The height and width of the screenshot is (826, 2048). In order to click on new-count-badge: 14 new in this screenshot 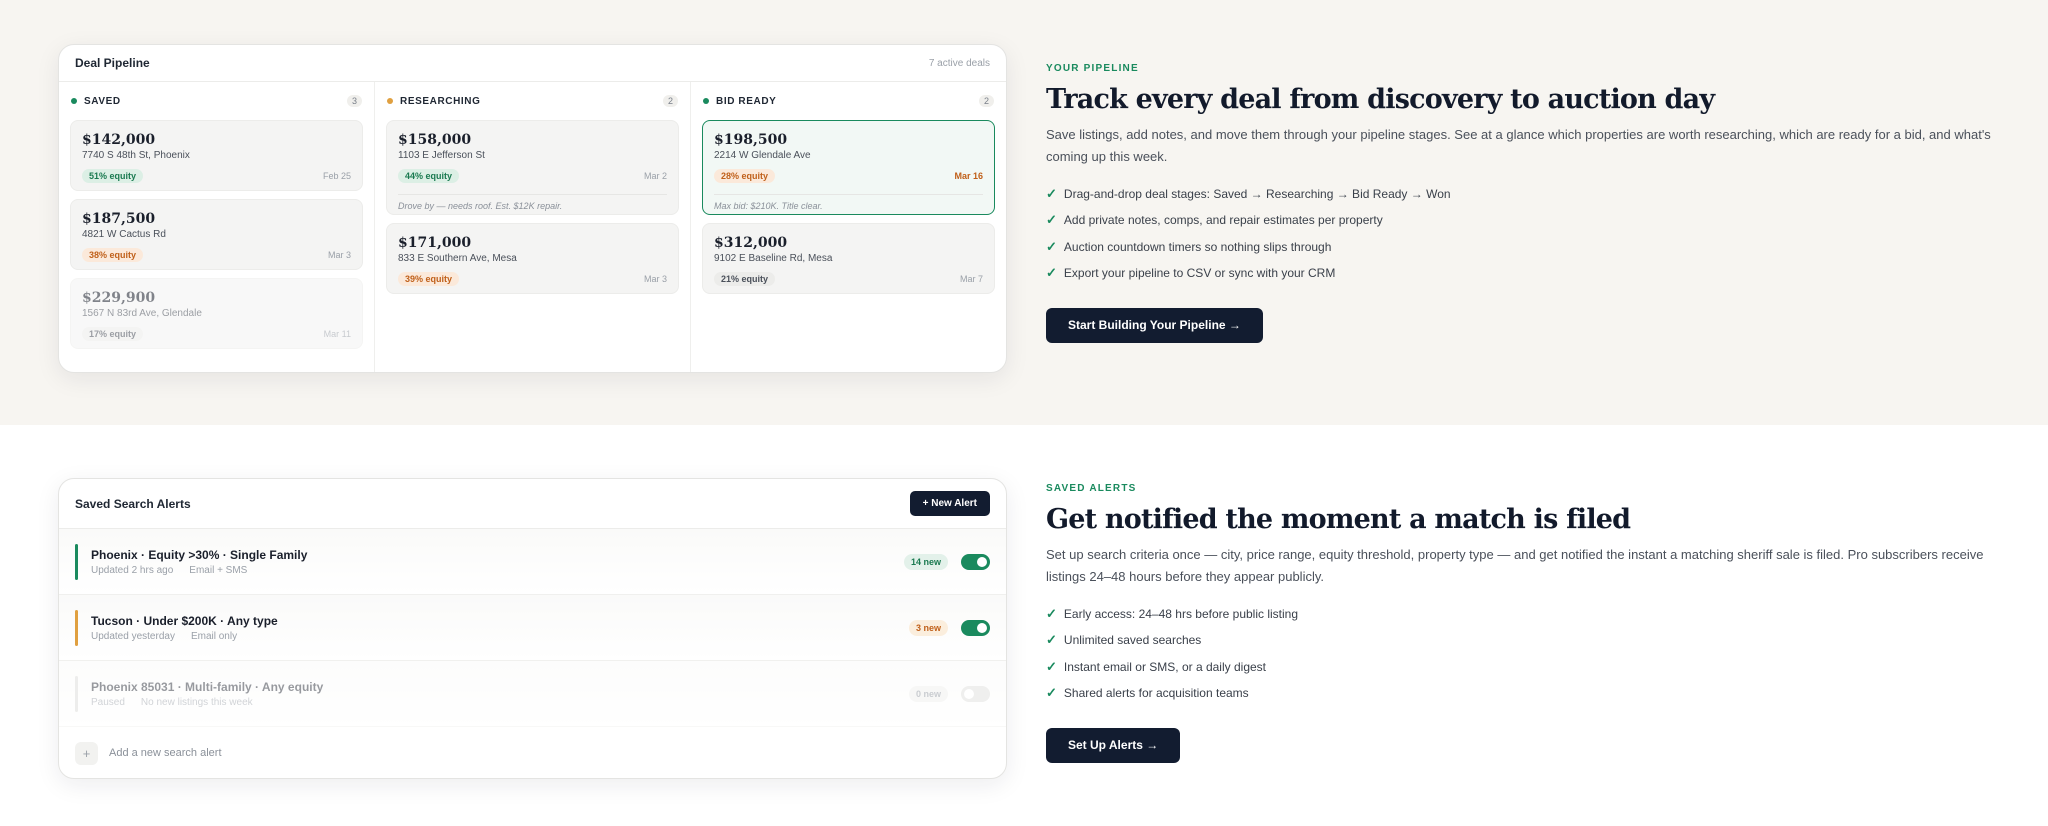, I will do `click(925, 561)`.